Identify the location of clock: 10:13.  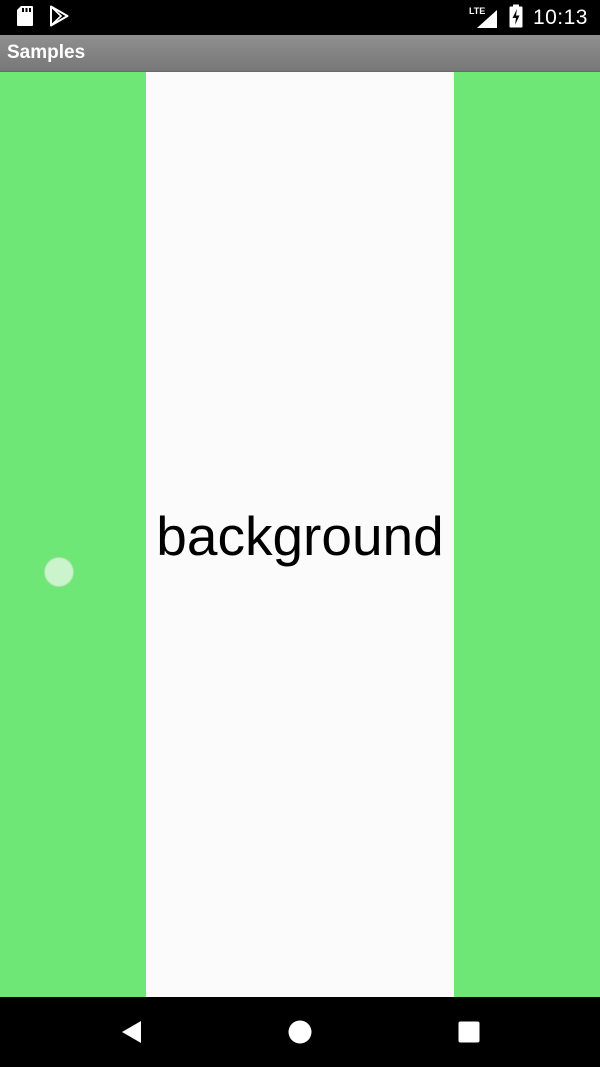
(560, 17).